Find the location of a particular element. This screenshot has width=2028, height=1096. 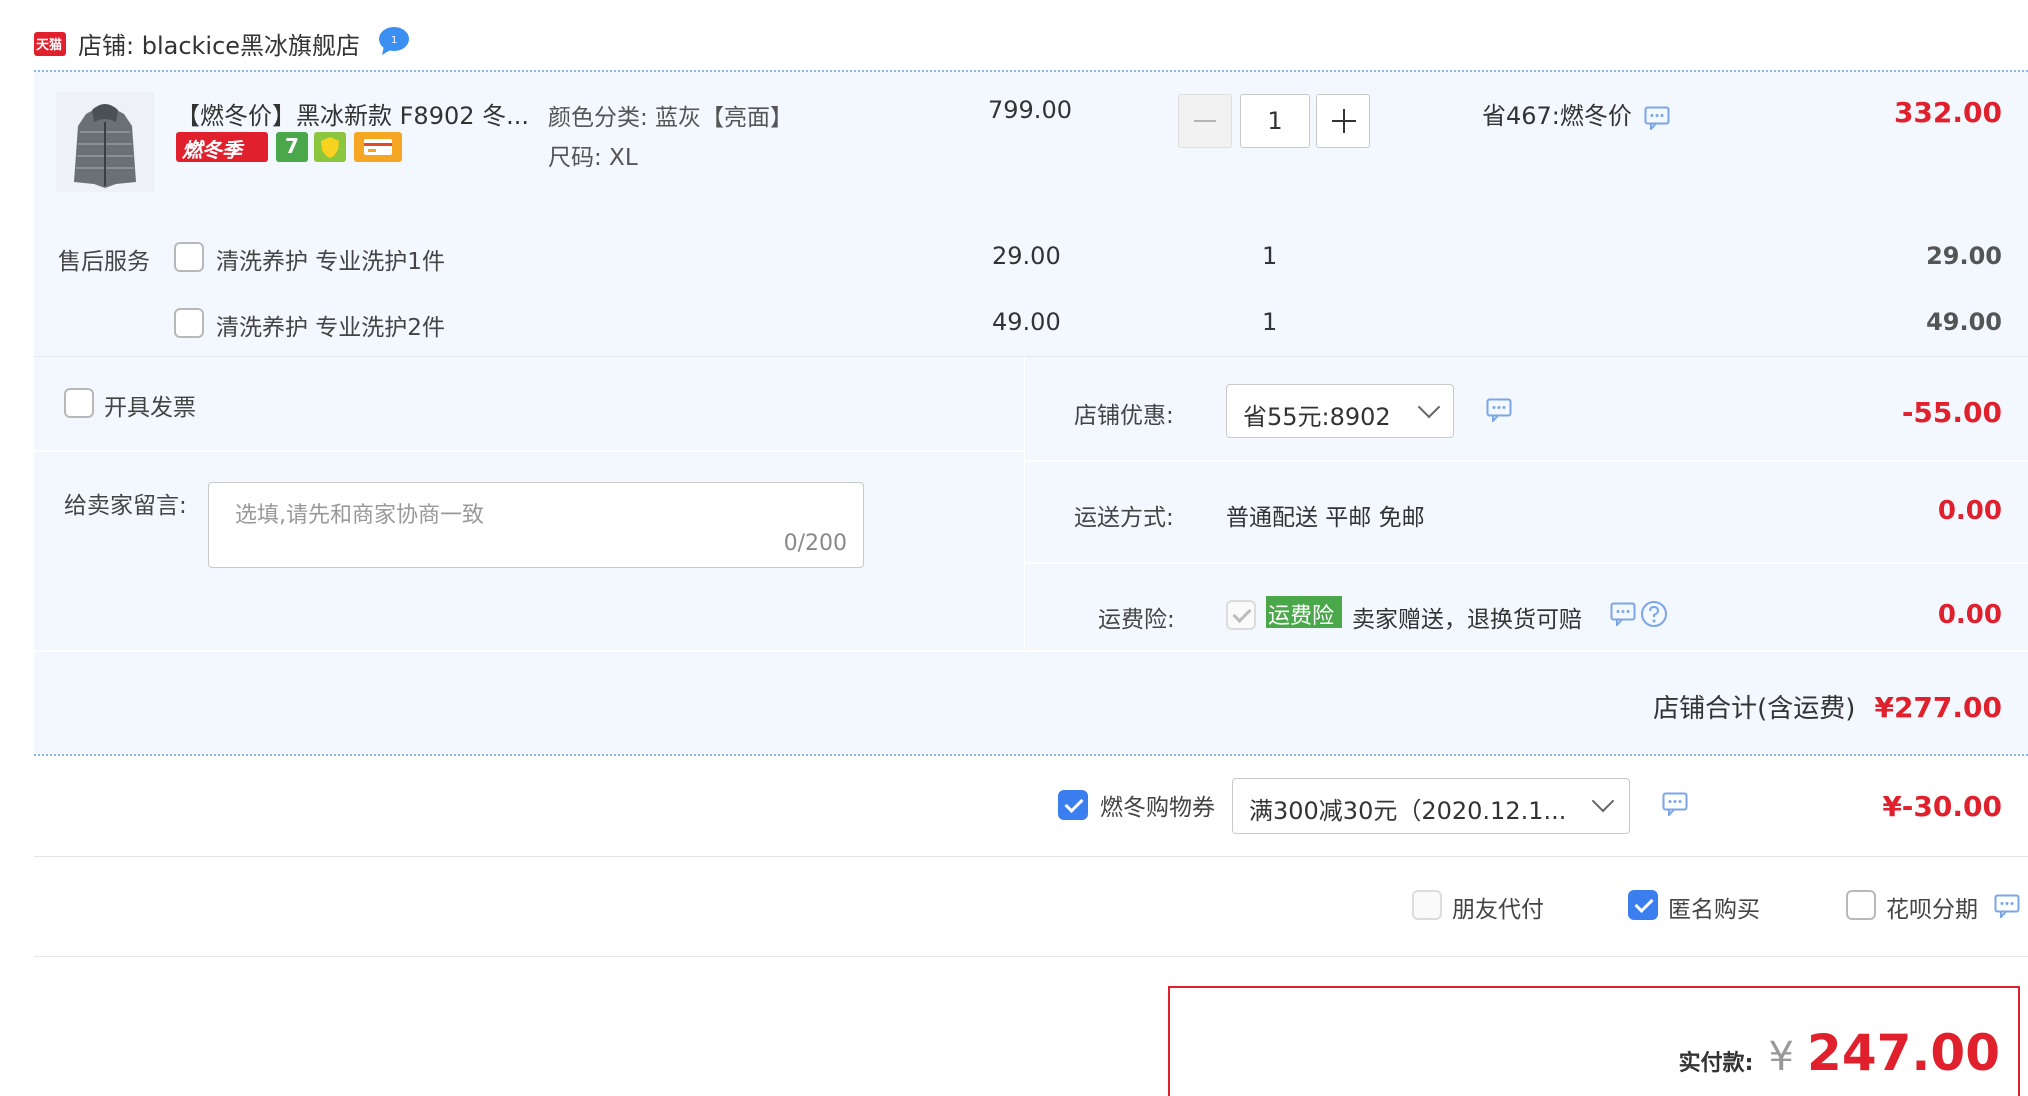

product-save-label: 省467:燃冬价 is located at coordinates (1557, 116).